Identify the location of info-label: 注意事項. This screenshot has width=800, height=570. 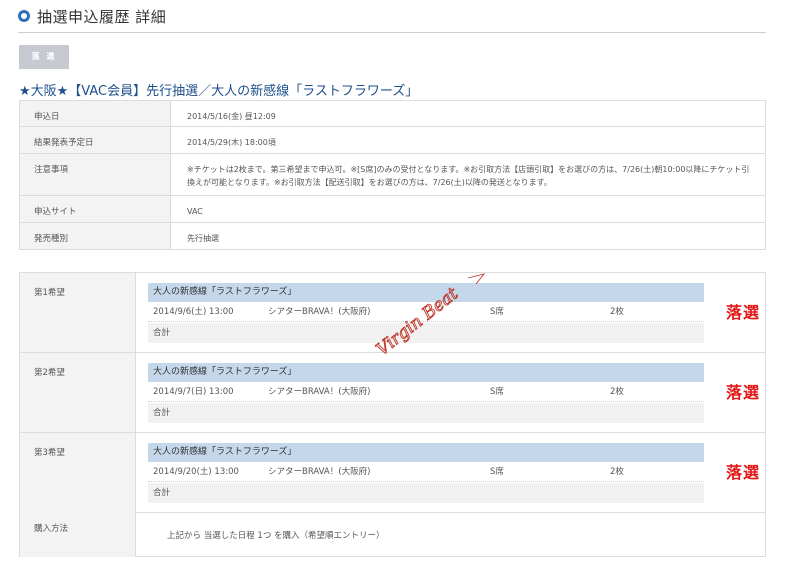
(95, 174).